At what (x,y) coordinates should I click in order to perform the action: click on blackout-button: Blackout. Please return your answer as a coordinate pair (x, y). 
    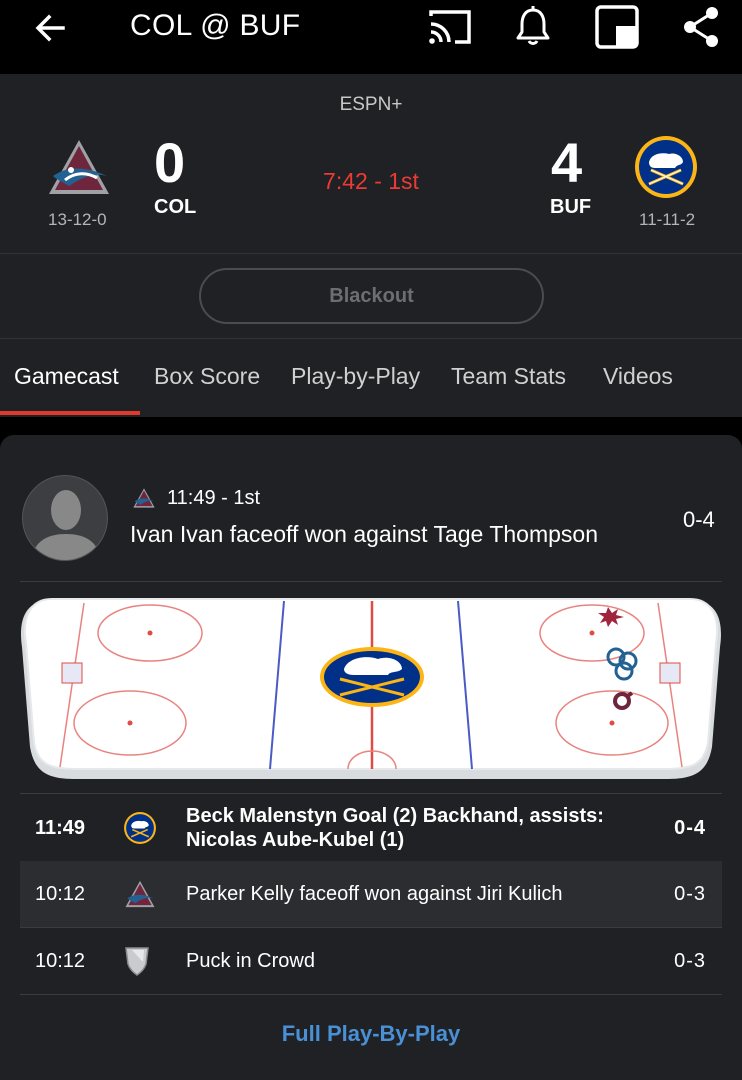
    Looking at the image, I should click on (371, 296).